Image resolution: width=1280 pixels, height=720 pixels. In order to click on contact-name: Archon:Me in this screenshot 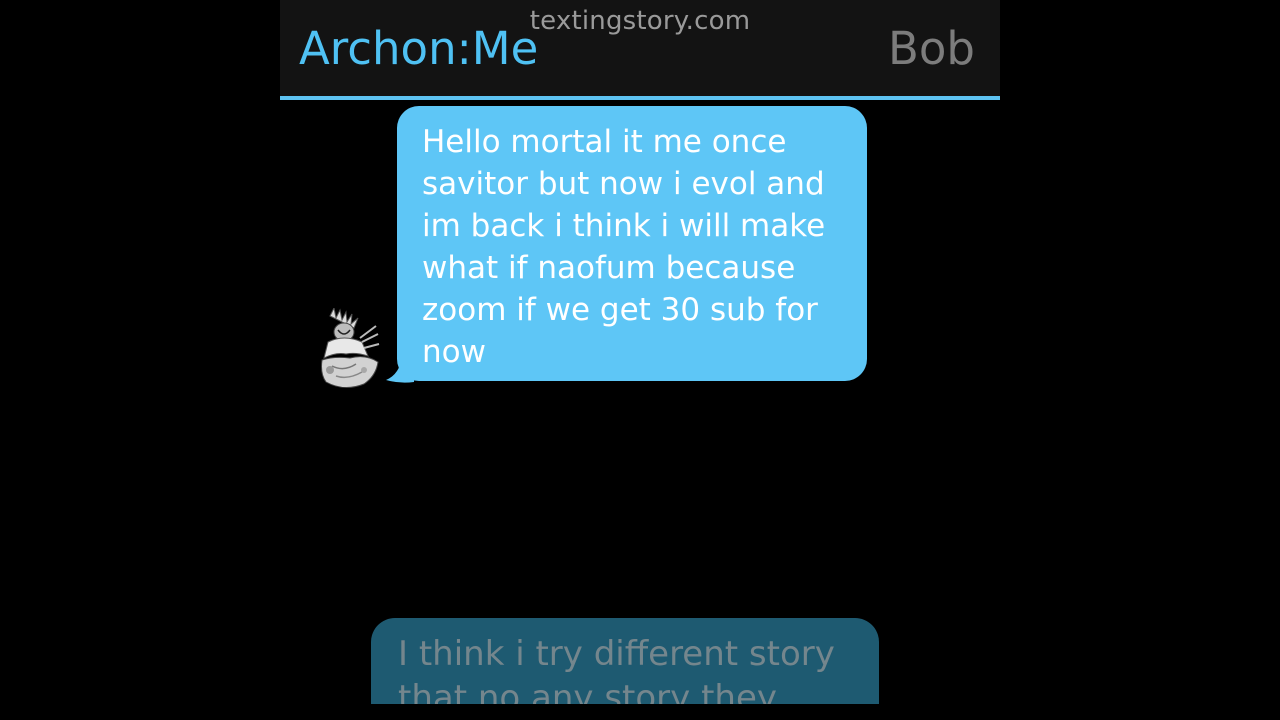, I will do `click(418, 48)`.